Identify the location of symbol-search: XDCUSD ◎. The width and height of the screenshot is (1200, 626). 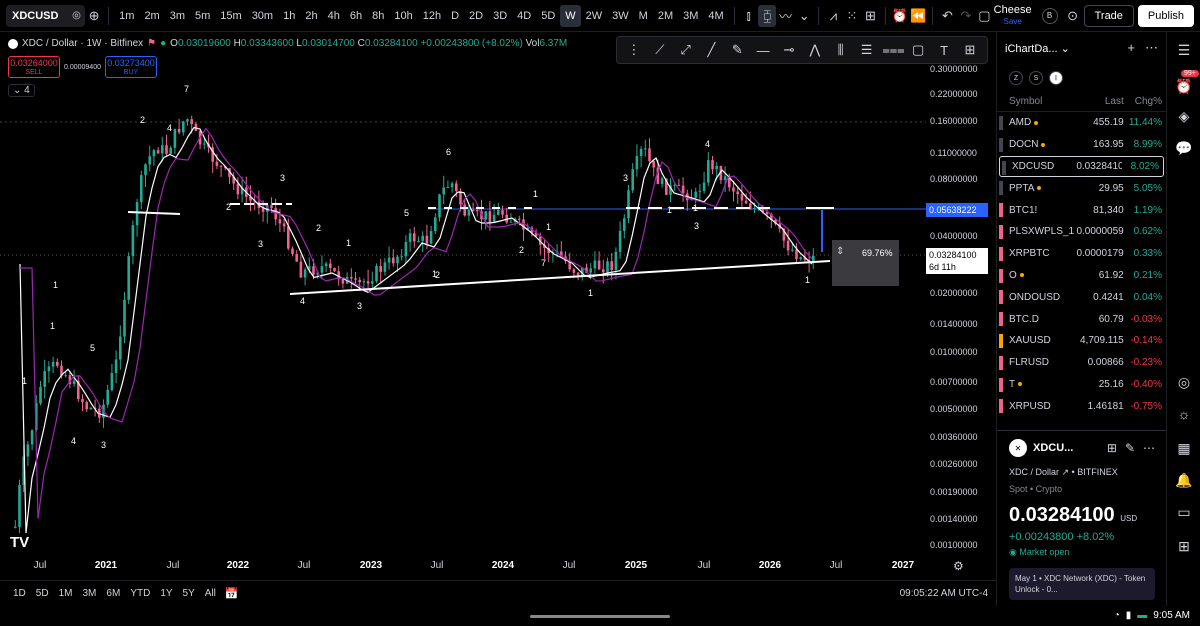
(45, 15).